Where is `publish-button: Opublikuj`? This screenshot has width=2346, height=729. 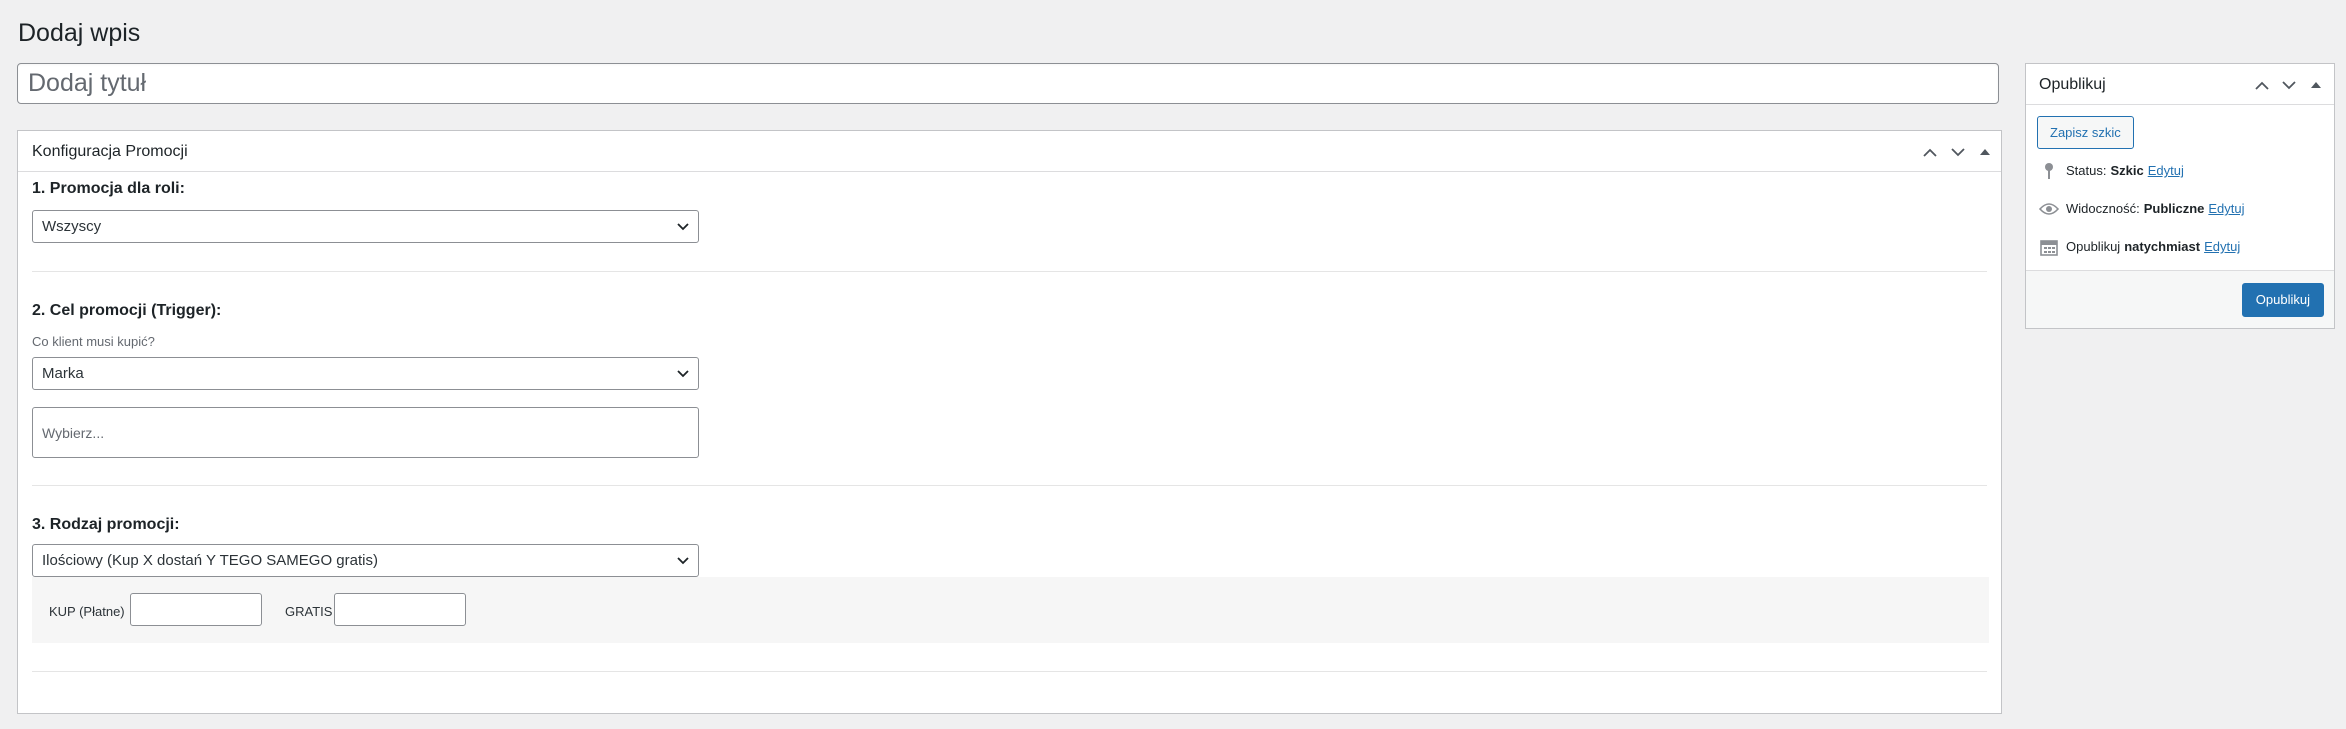 publish-button: Opublikuj is located at coordinates (2282, 300).